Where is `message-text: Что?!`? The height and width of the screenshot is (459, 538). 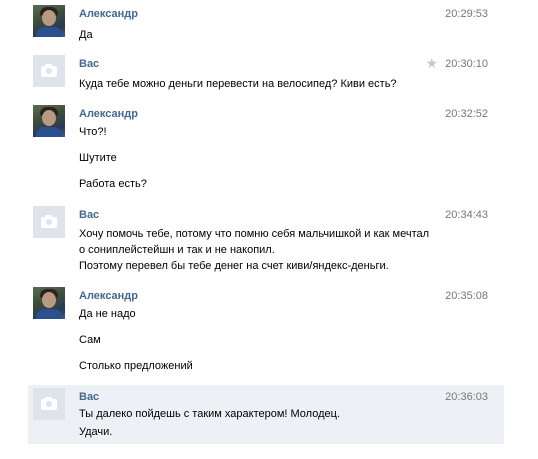
message-text: Что?! is located at coordinates (93, 132).